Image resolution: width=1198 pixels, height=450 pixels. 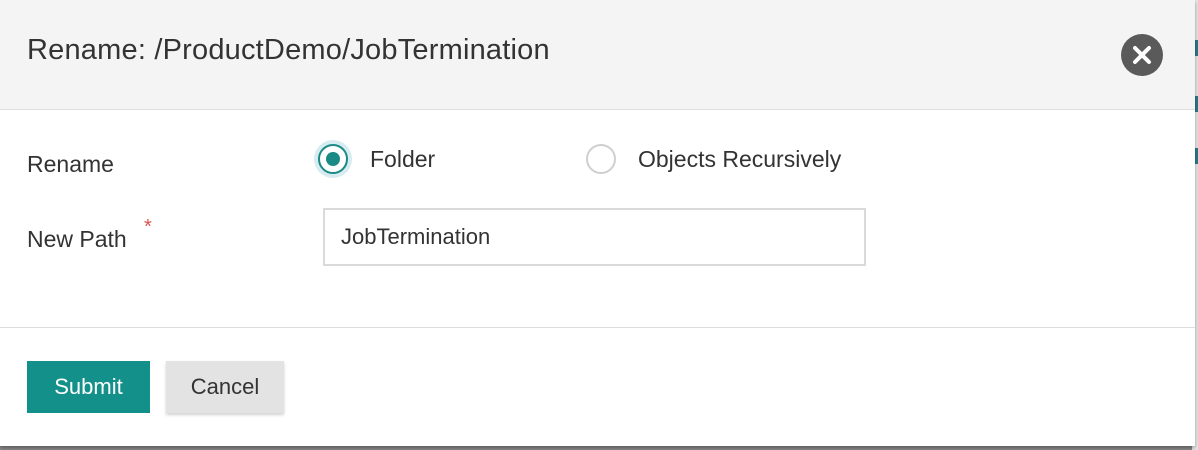 I want to click on rename-label: Rename, so click(x=70, y=164).